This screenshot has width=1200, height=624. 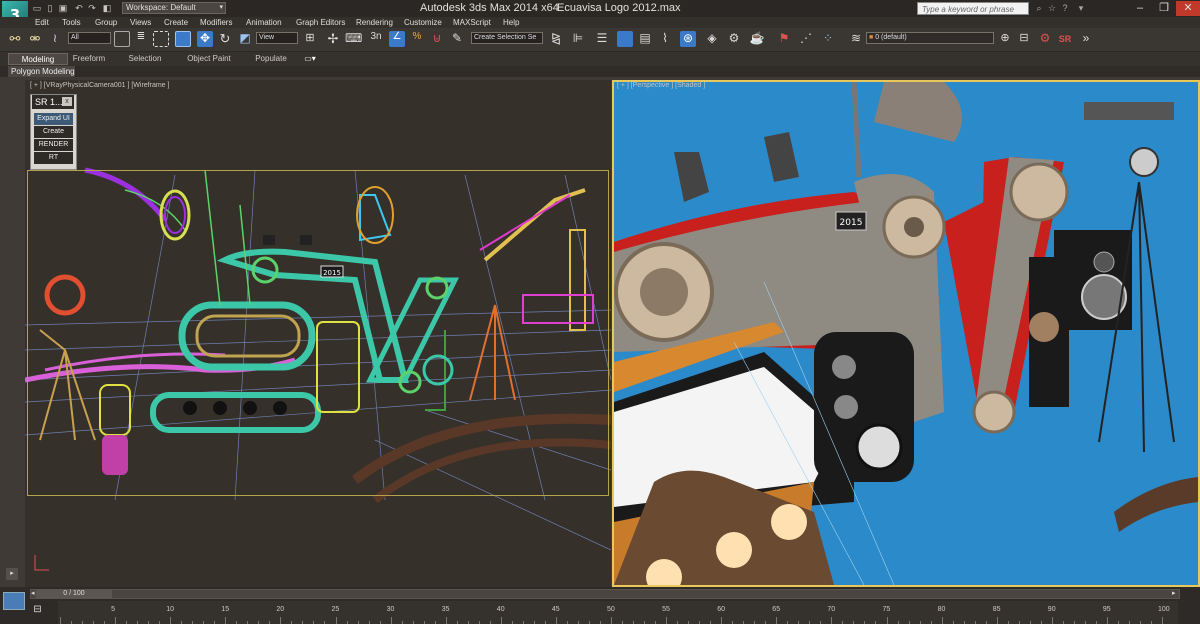 I want to click on tab-populate: Populate, so click(x=271, y=59).